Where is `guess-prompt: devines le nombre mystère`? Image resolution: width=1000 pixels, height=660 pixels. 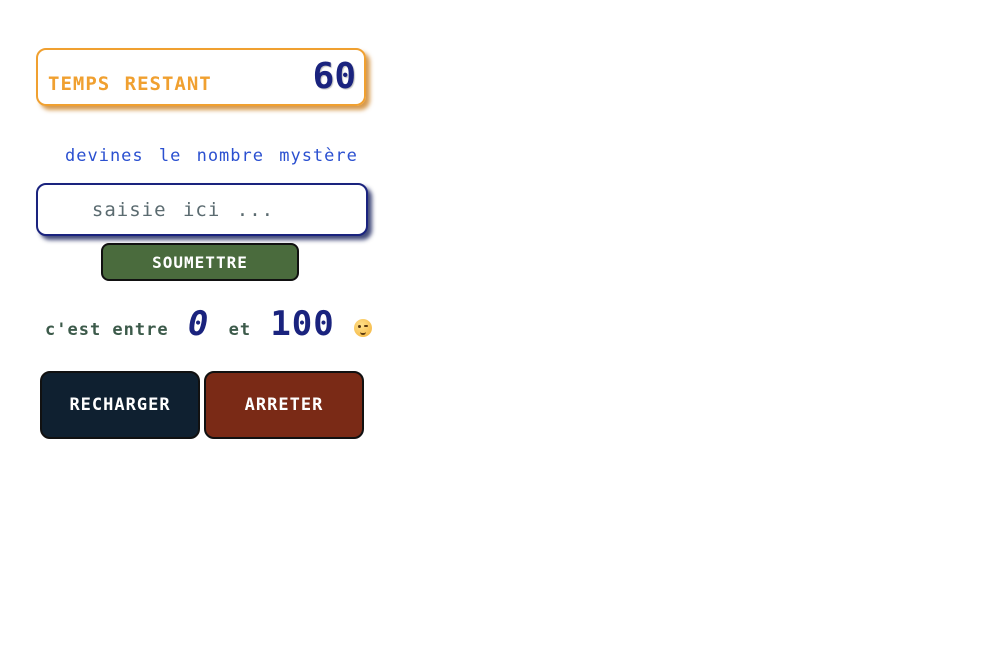
guess-prompt: devines le nombre mystère is located at coordinates (211, 156).